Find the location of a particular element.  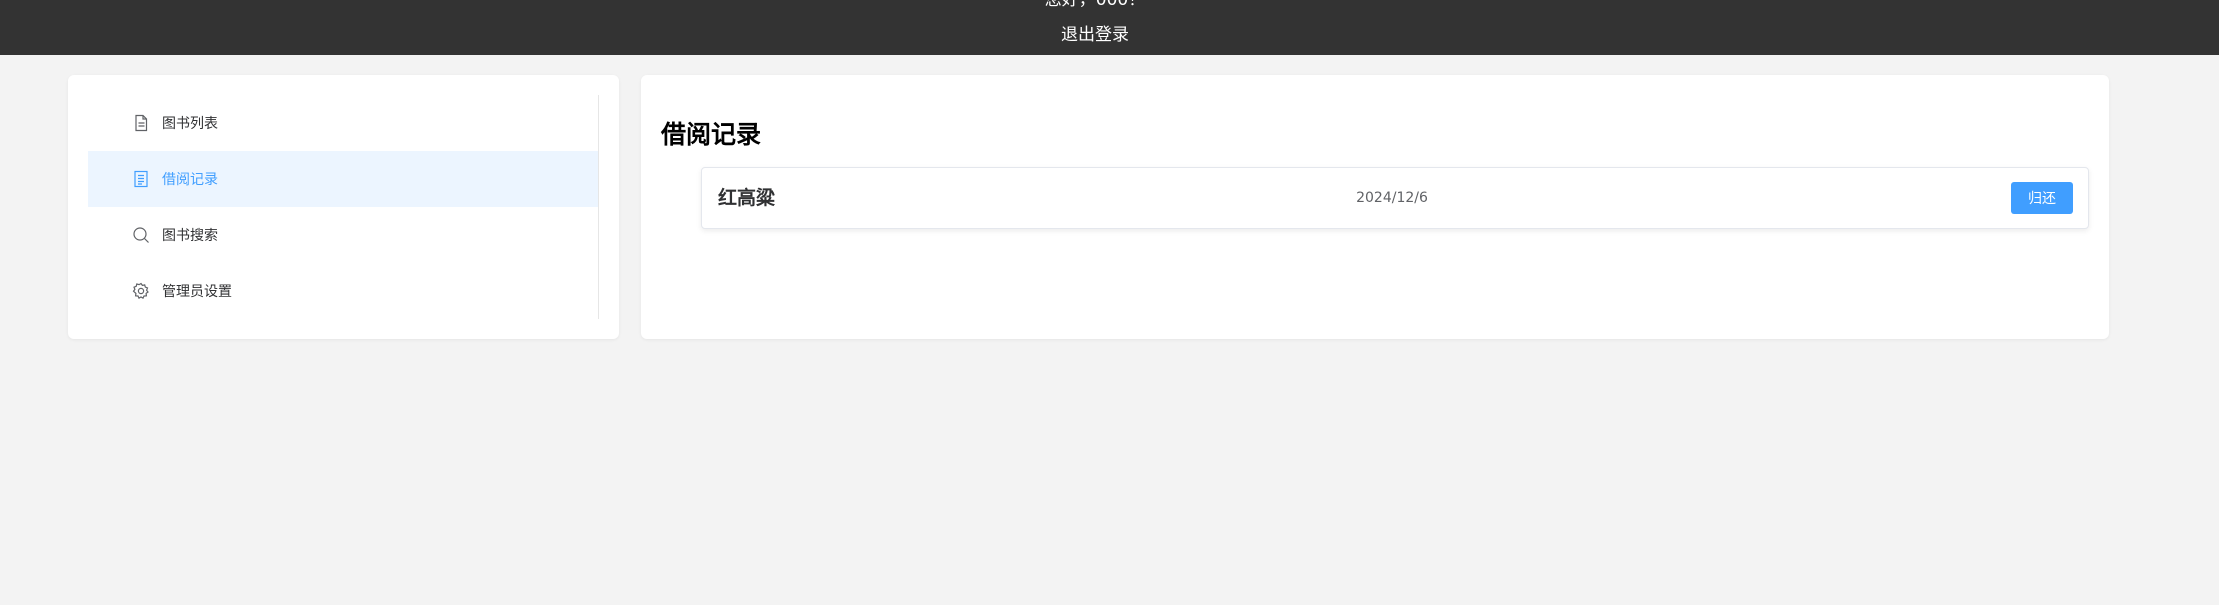

borrow-record-row: 红高粱 2024/12/6 归还 is located at coordinates (1395, 198).